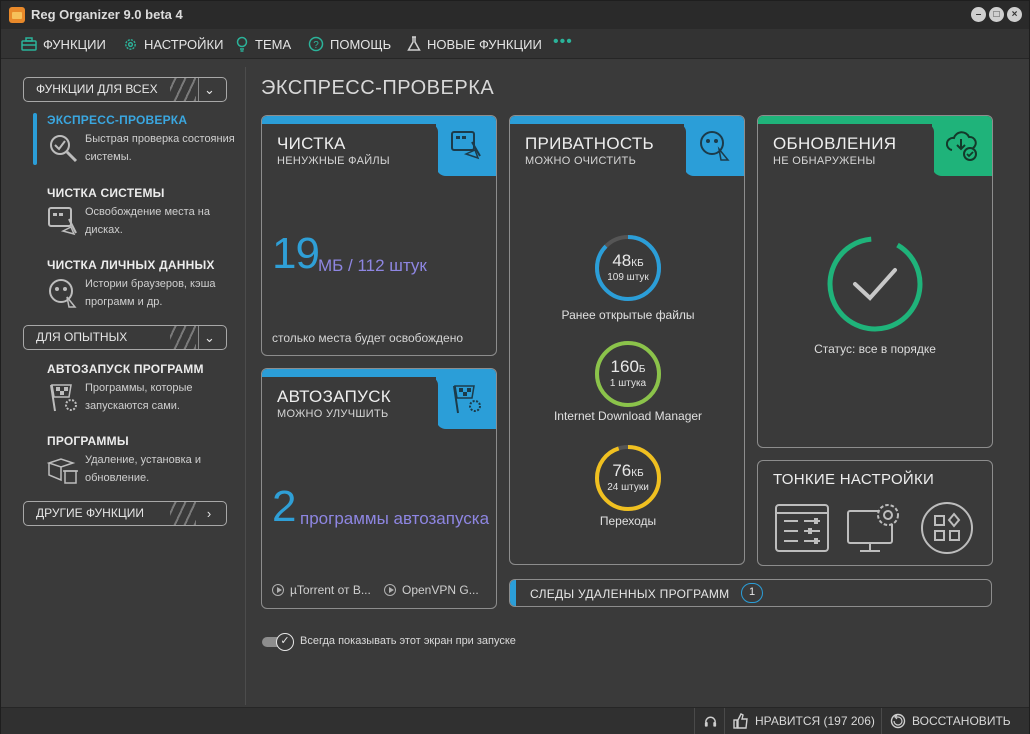  What do you see at coordinates (854, 479) in the screenshot?
I see `card-title: ТОНКИЕ НАСТРОЙКИ` at bounding box center [854, 479].